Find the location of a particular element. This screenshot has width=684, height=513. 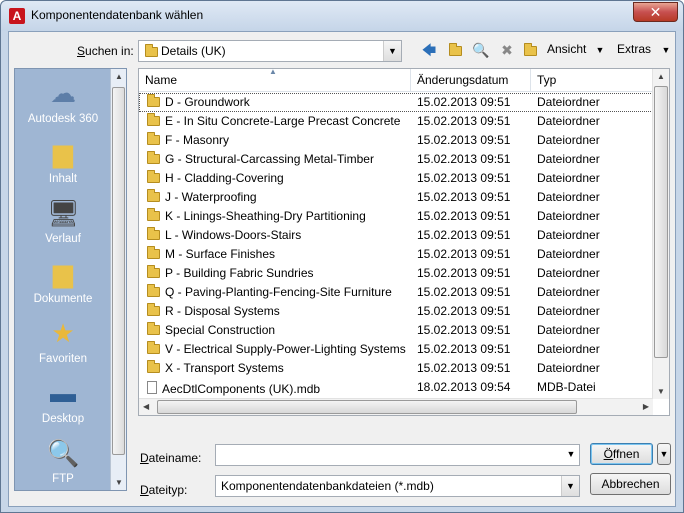

cell-name: AecDtlComponents (UK).mdb is located at coordinates (233, 388).